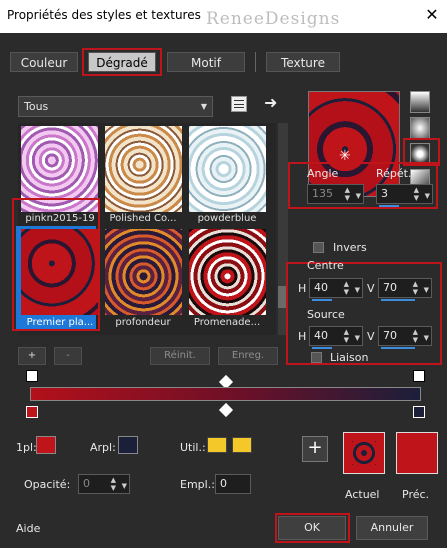 This screenshot has height=548, width=447. Describe the element at coordinates (350, 247) in the screenshot. I see `invert-label: Invers` at that location.